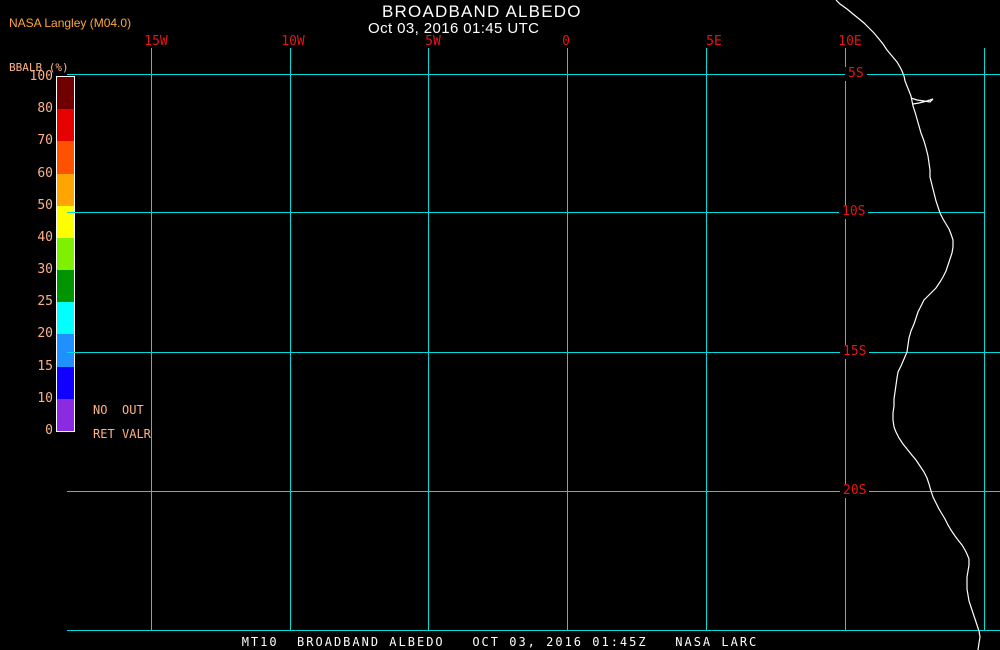 The image size is (1000, 650). Describe the element at coordinates (133, 410) in the screenshot. I see `legend-out: OUT` at that location.